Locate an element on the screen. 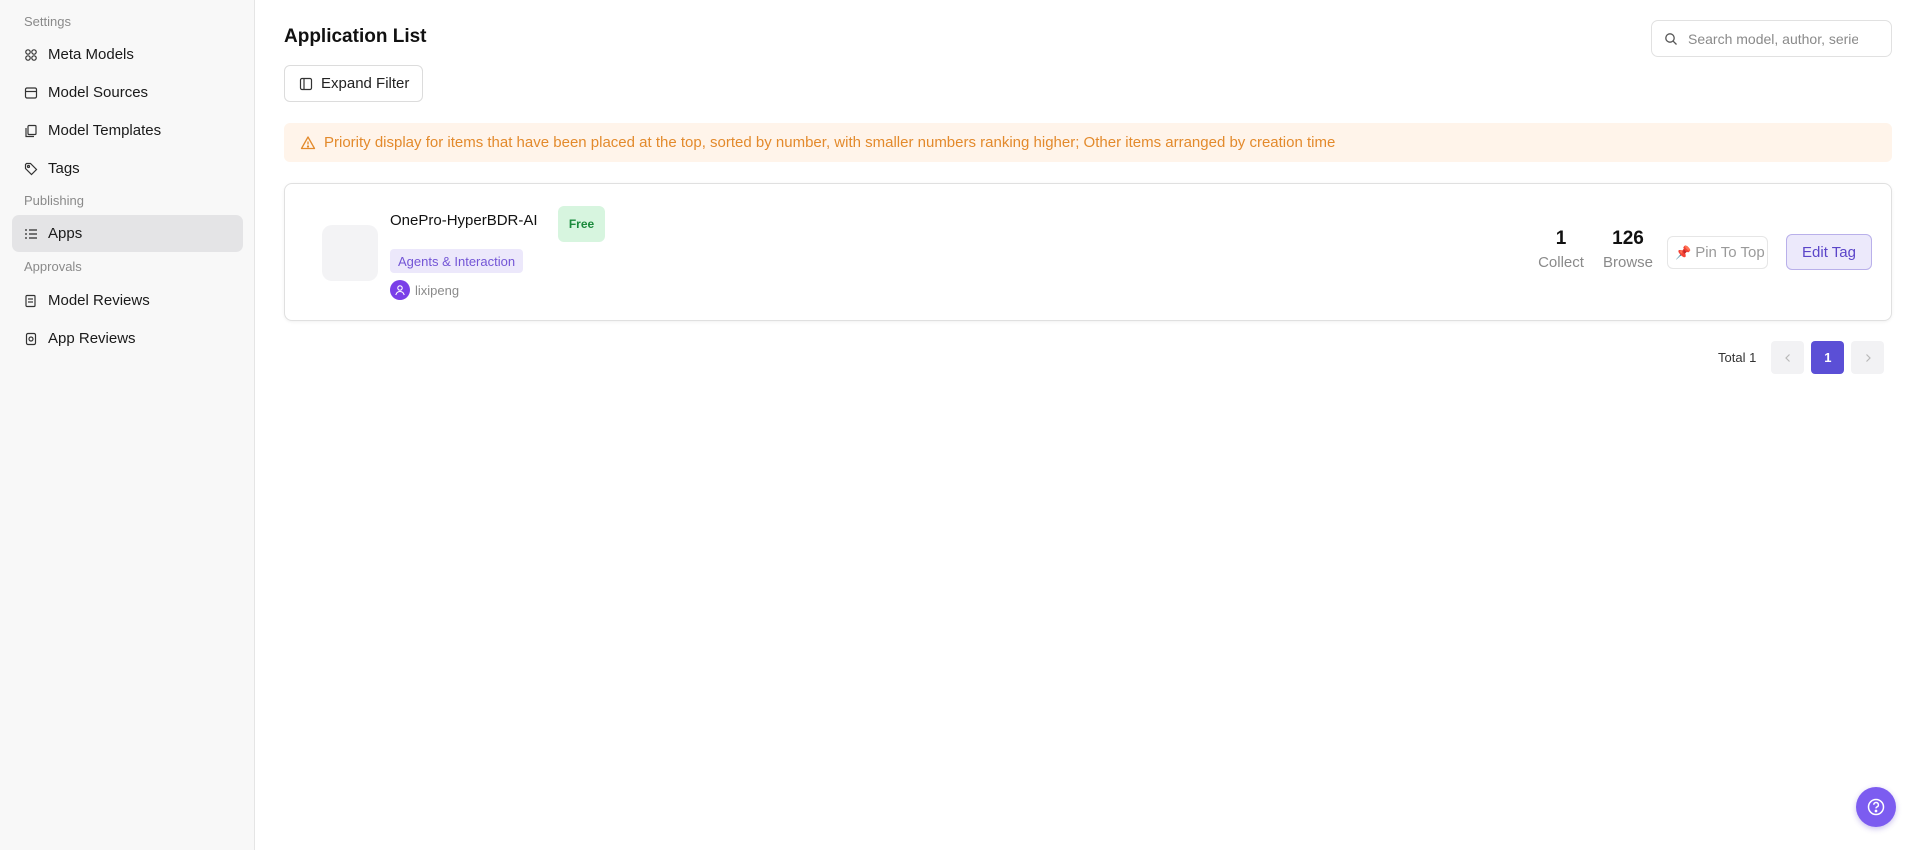 This screenshot has height=850, width=1920. help-button is located at coordinates (1876, 807).